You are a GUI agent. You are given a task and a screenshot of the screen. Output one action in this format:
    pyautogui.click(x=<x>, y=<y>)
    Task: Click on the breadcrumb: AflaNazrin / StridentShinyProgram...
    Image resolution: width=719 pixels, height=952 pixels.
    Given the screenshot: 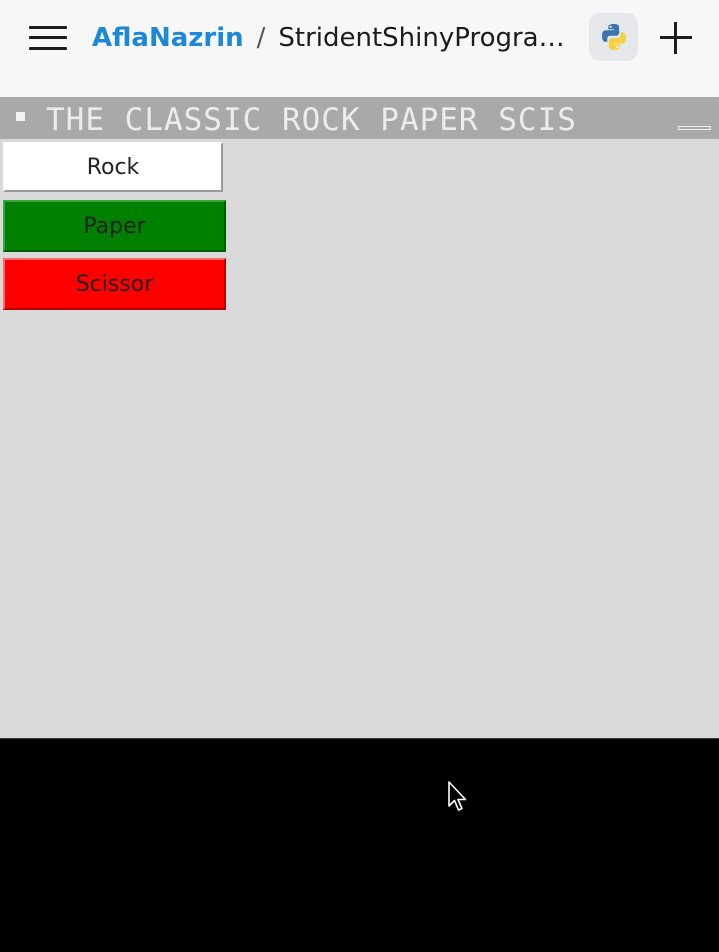 What is the action you would take?
    pyautogui.click(x=335, y=38)
    